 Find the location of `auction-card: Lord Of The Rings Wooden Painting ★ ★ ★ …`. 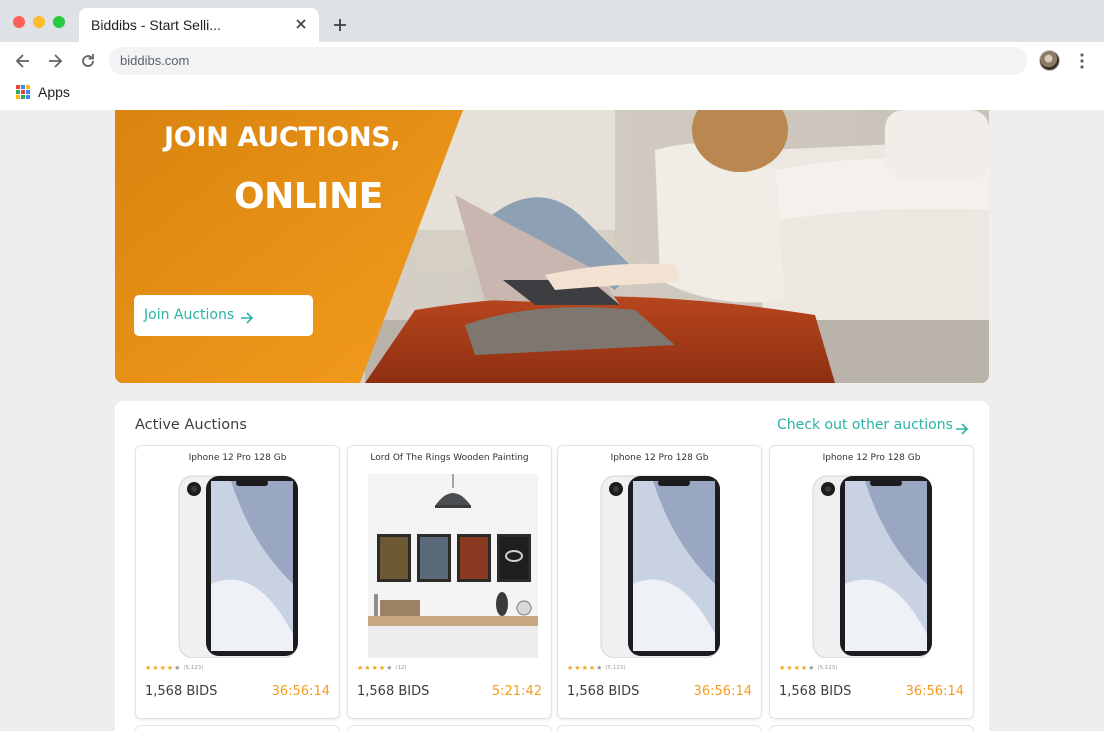

auction-card: Lord Of The Rings Wooden Painting ★ ★ ★ … is located at coordinates (449, 582).